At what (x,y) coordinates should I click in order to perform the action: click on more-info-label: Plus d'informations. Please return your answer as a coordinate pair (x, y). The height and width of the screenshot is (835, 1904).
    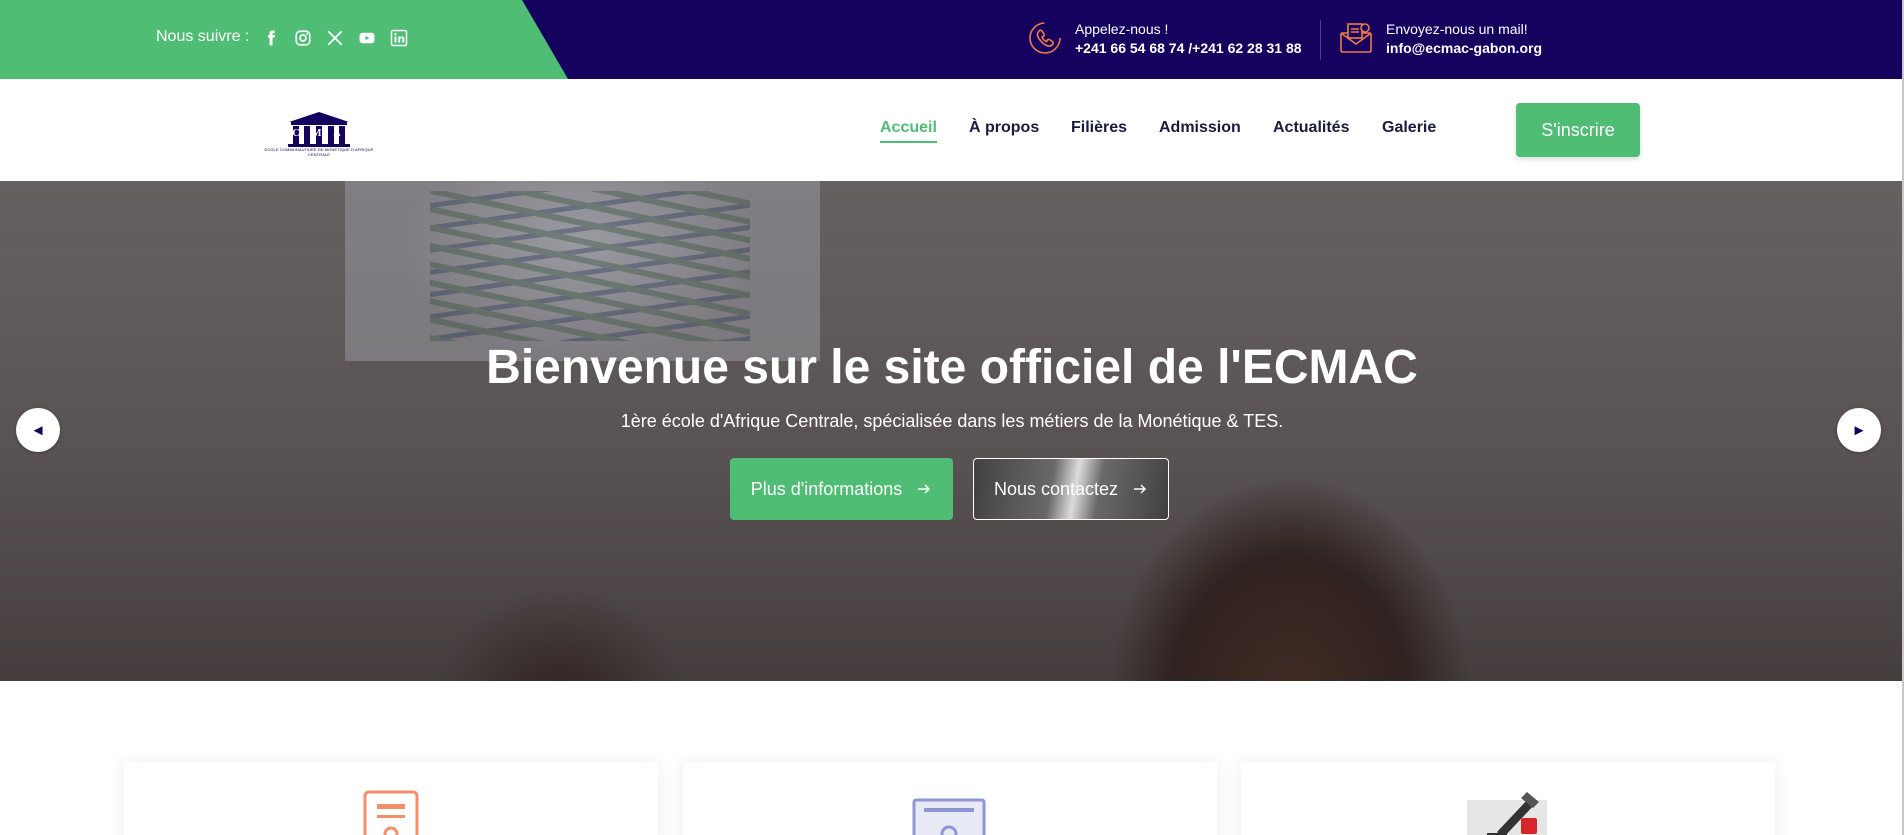
    Looking at the image, I should click on (826, 488).